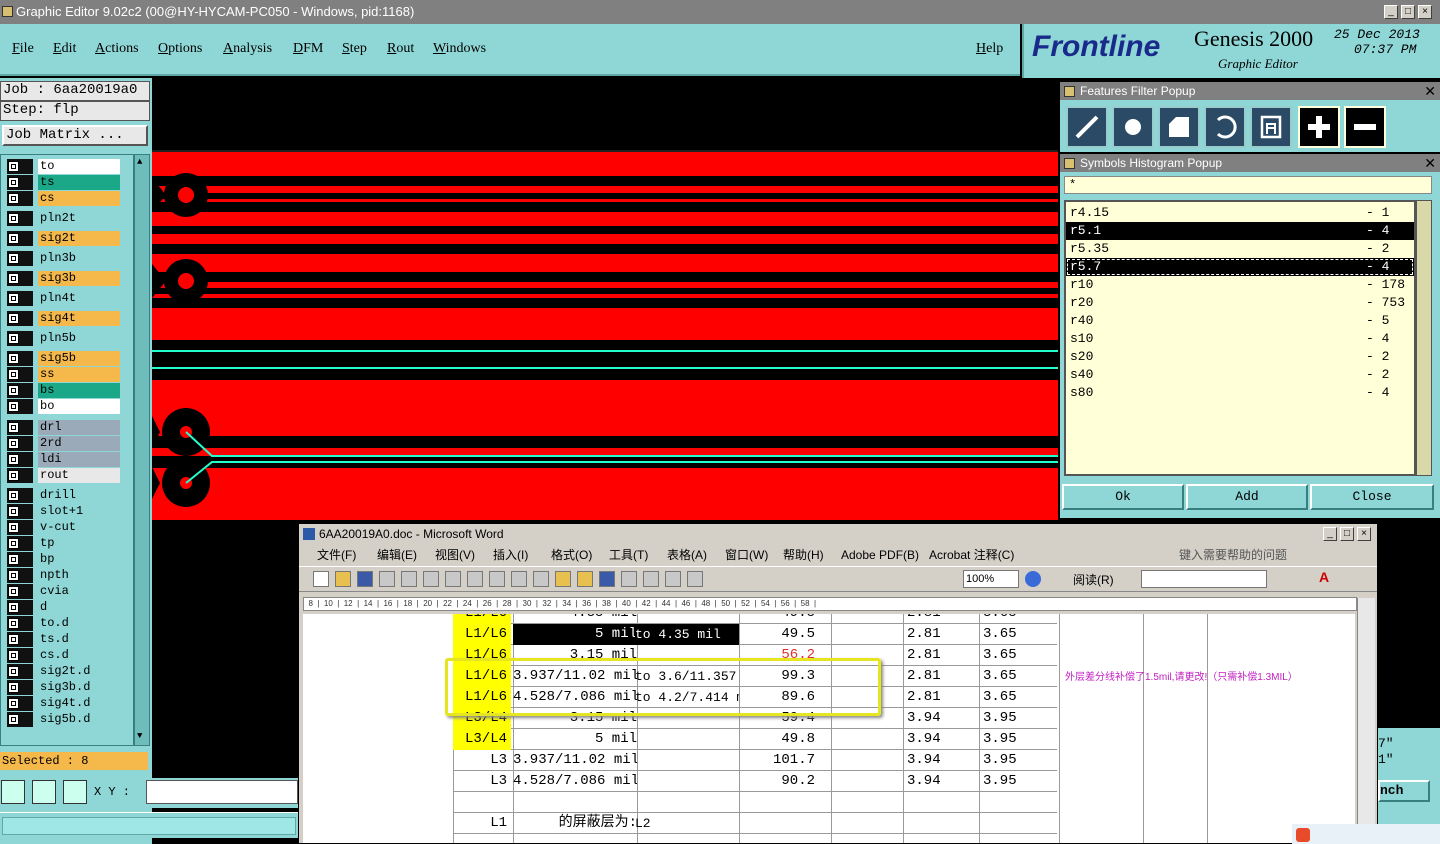 The width and height of the screenshot is (1440, 844). I want to click on layer-item-slot-1: slot+1, so click(62, 511).